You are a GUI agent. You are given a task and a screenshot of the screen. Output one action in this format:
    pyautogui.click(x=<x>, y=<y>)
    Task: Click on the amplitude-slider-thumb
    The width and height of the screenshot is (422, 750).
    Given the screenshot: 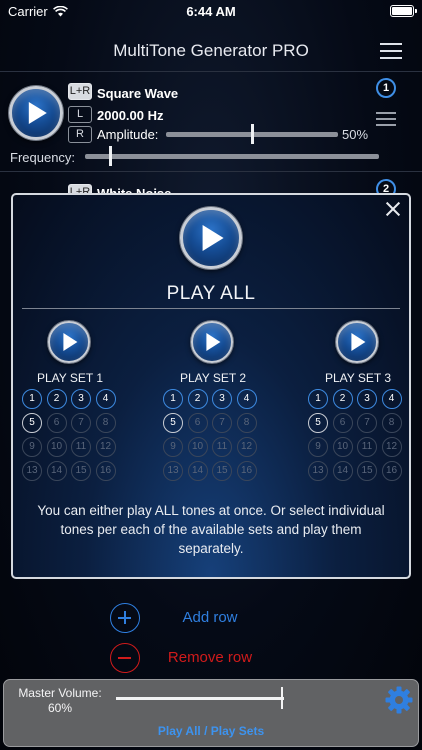 What is the action you would take?
    pyautogui.click(x=252, y=134)
    